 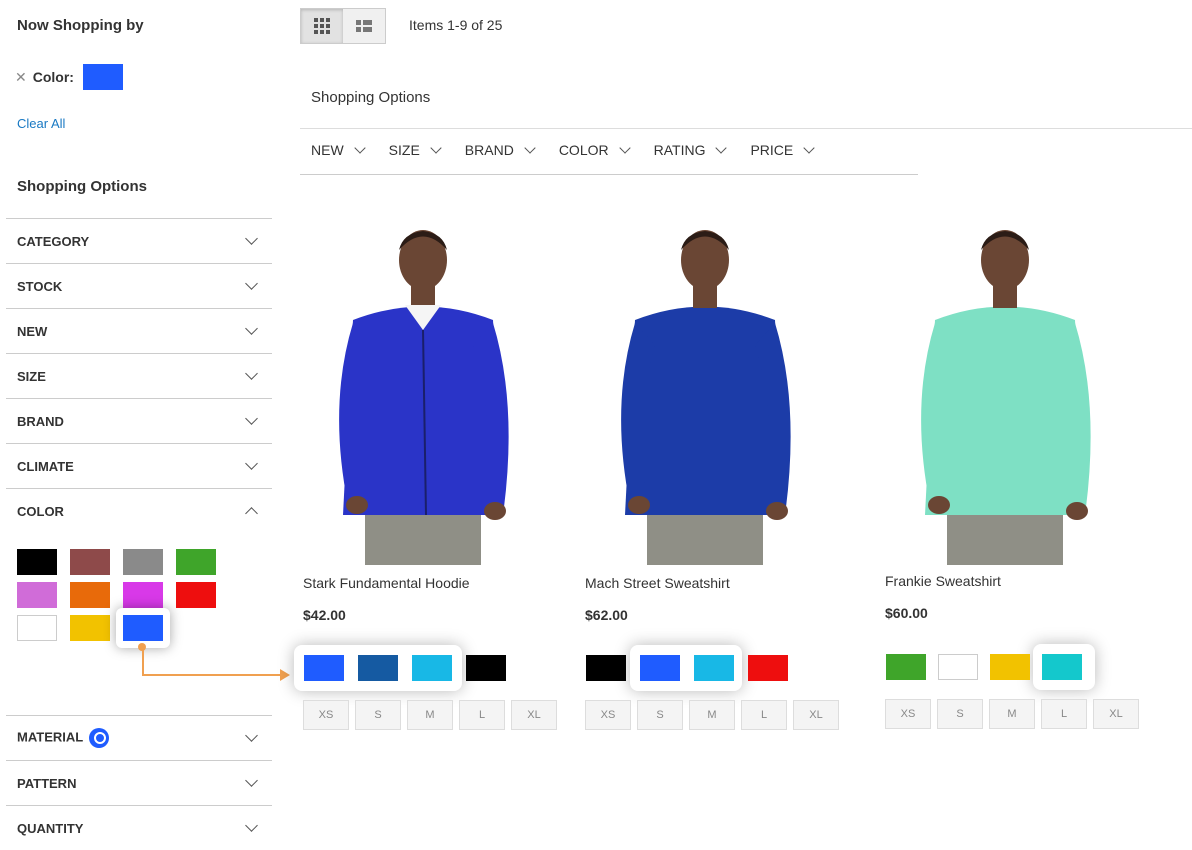 I want to click on filter-brand: BRAND, so click(x=139, y=420).